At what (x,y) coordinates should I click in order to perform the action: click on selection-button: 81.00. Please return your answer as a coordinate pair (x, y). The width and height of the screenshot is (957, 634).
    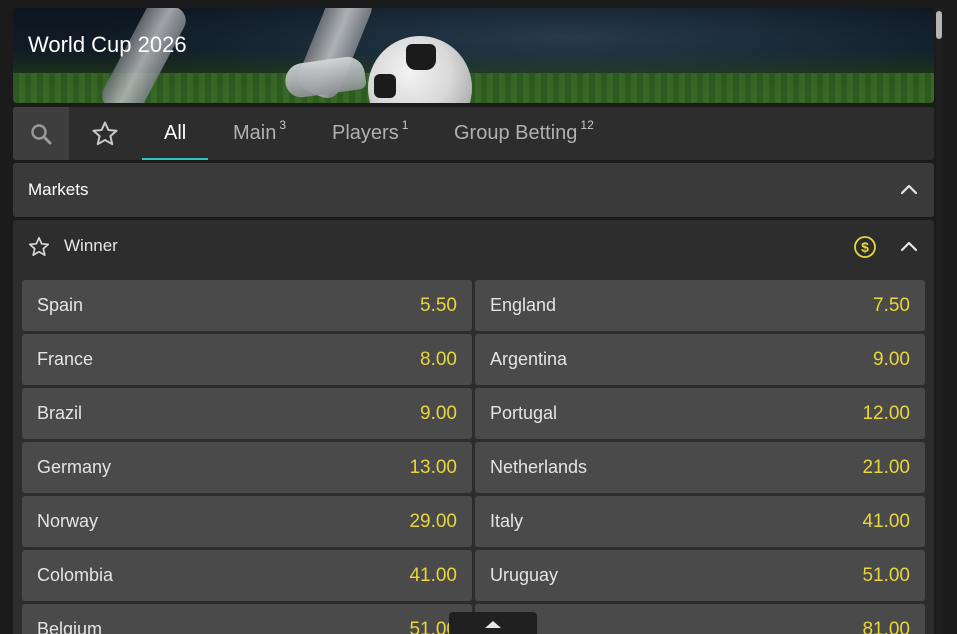
    Looking at the image, I should click on (700, 619).